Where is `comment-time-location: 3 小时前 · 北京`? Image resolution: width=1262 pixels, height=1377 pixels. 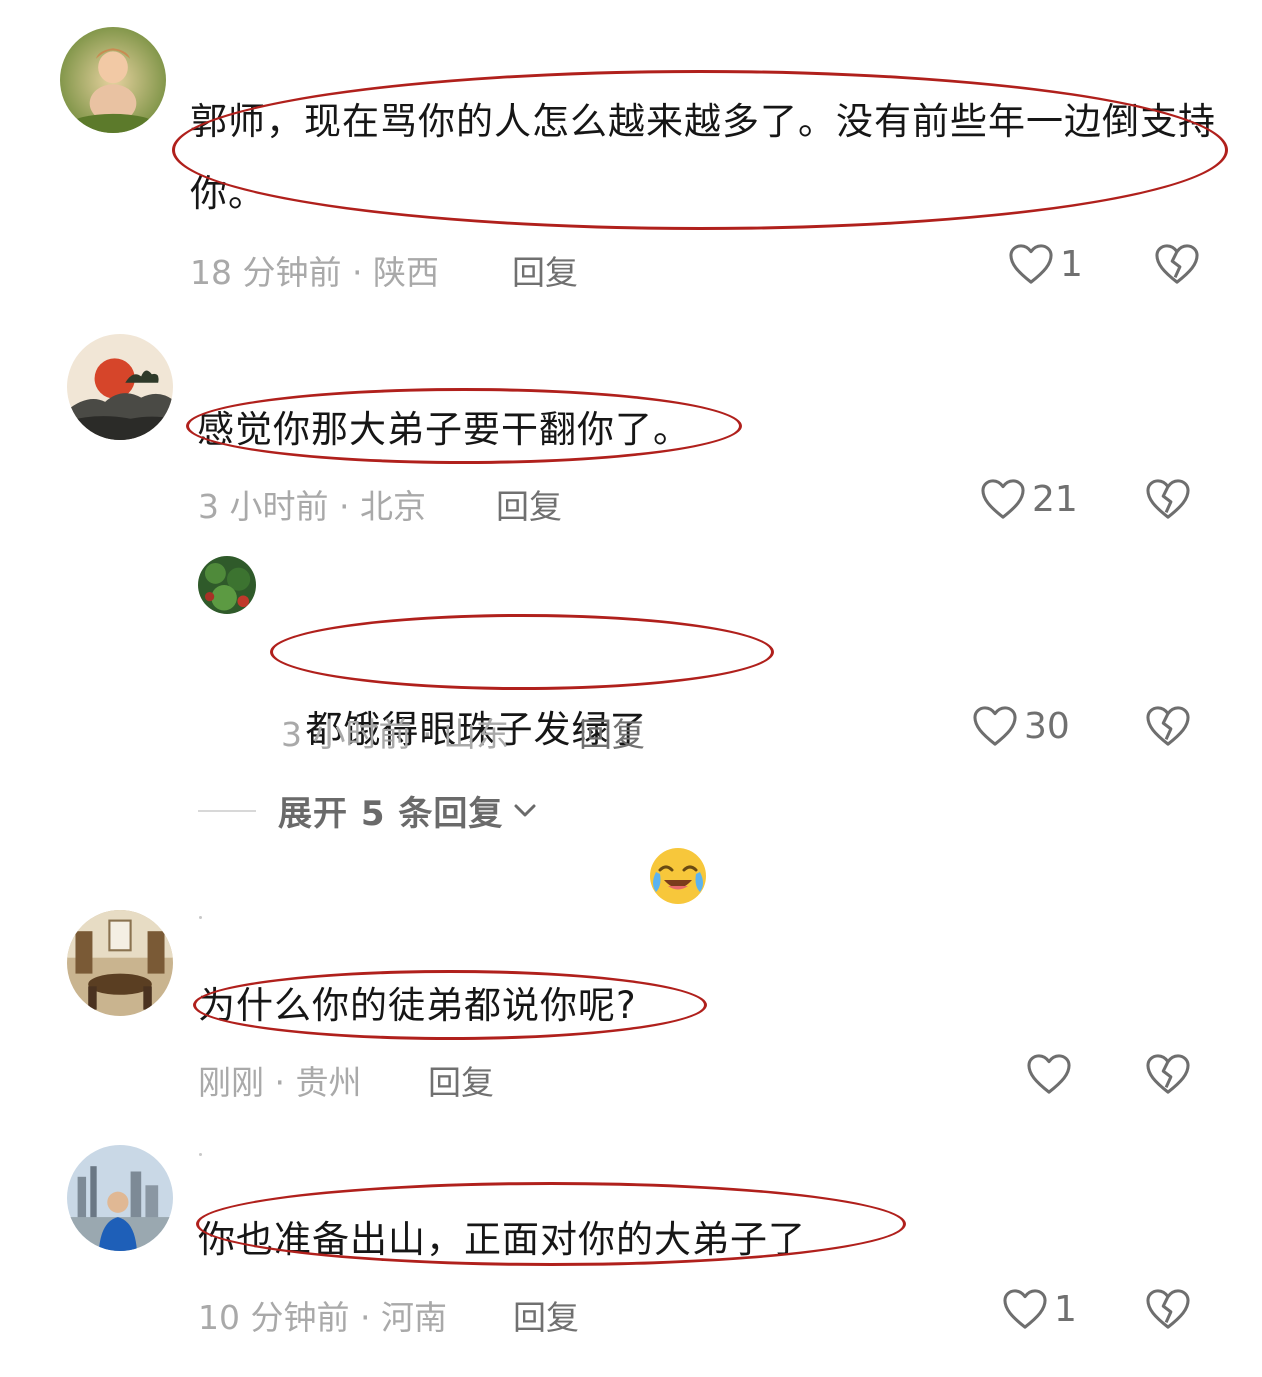
comment-time-location: 3 小时前 · 北京 is located at coordinates (312, 506).